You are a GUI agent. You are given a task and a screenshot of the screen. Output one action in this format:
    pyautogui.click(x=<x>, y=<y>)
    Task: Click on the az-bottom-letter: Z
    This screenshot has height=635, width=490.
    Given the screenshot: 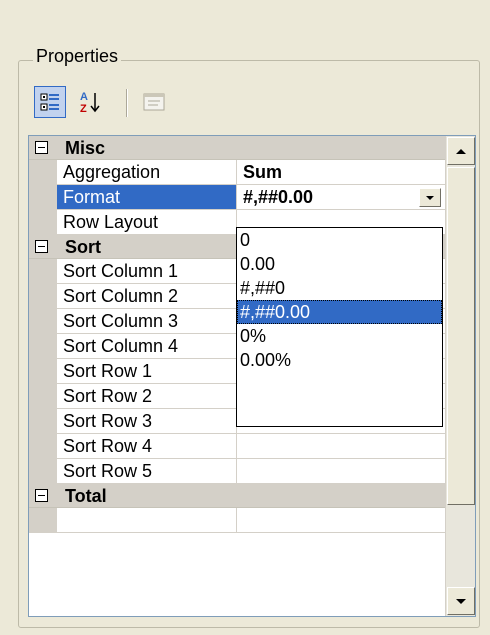 What is the action you would take?
    pyautogui.click(x=83, y=109)
    